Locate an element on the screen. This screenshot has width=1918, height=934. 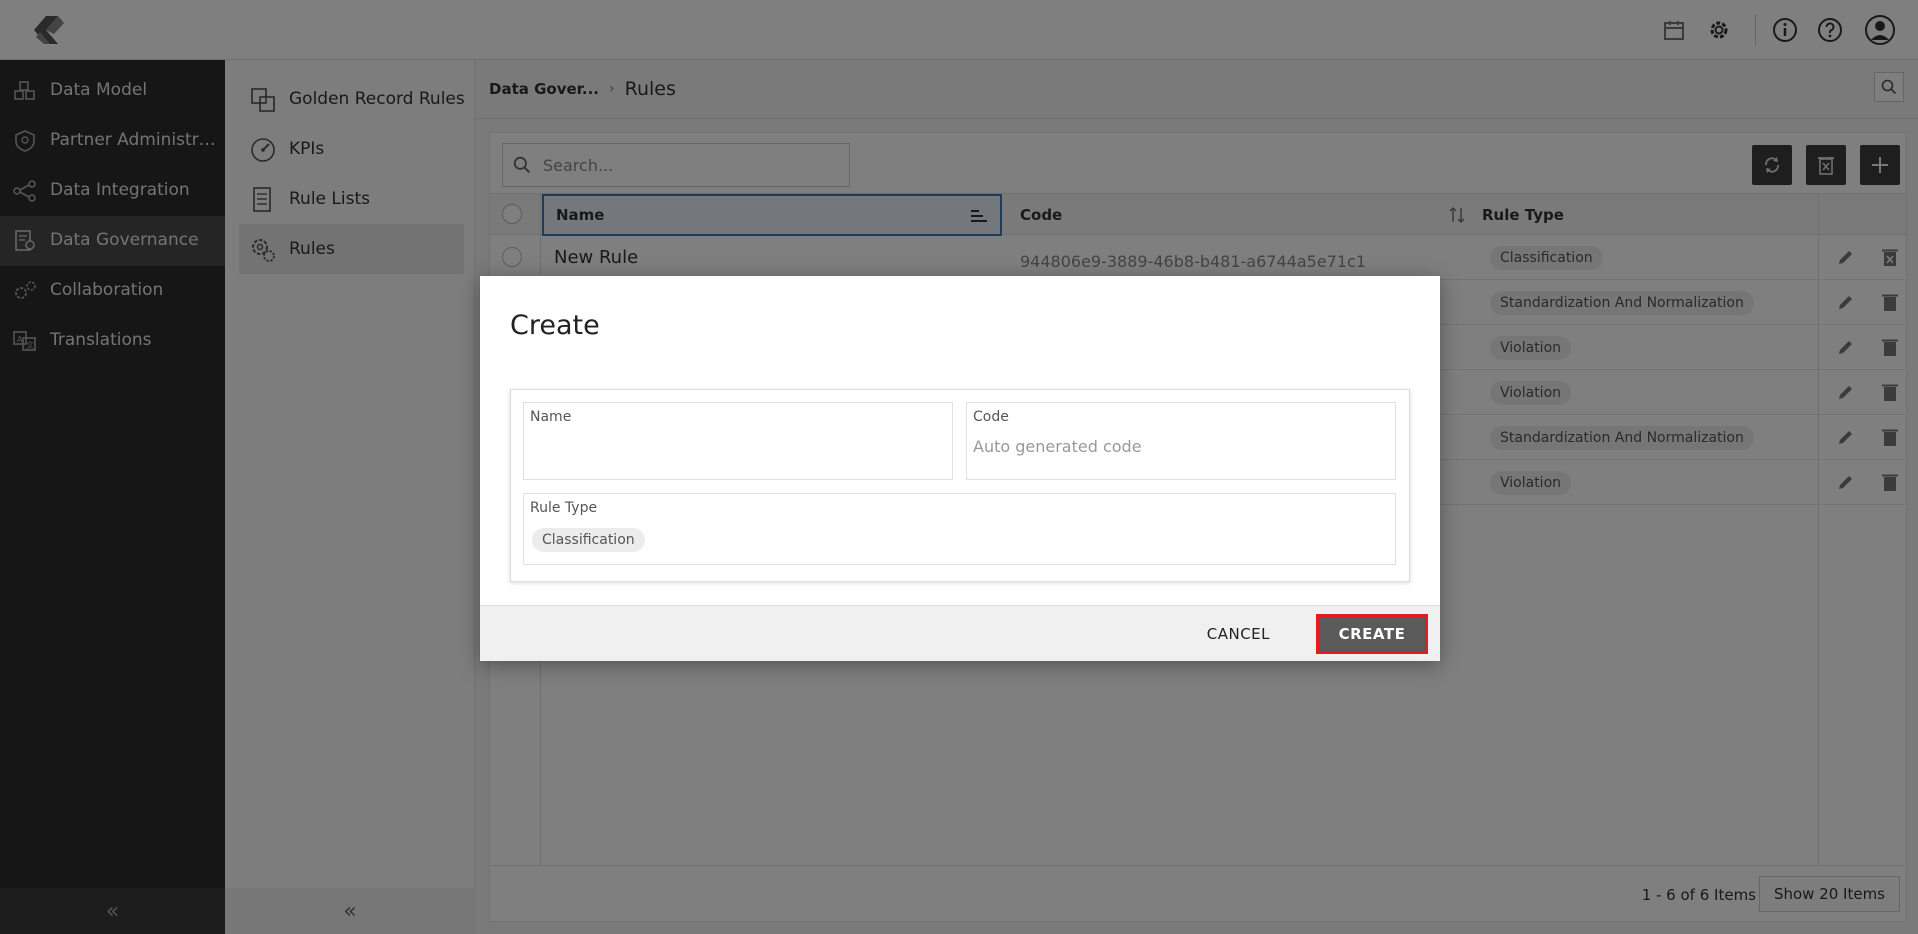
name-field: Name is located at coordinates (738, 441).